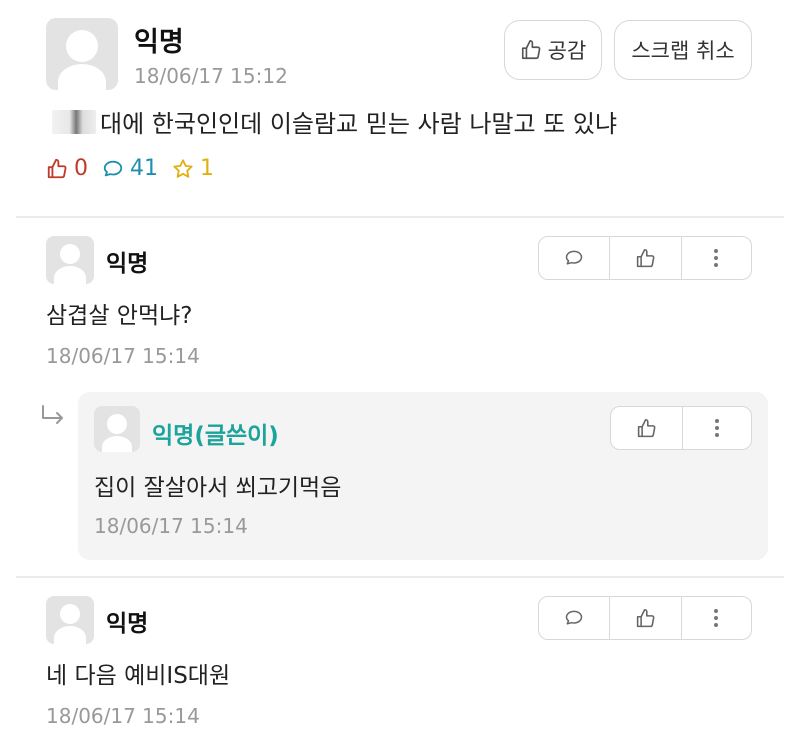 The height and width of the screenshot is (748, 800). I want to click on reply-author-avatar, so click(117, 429).